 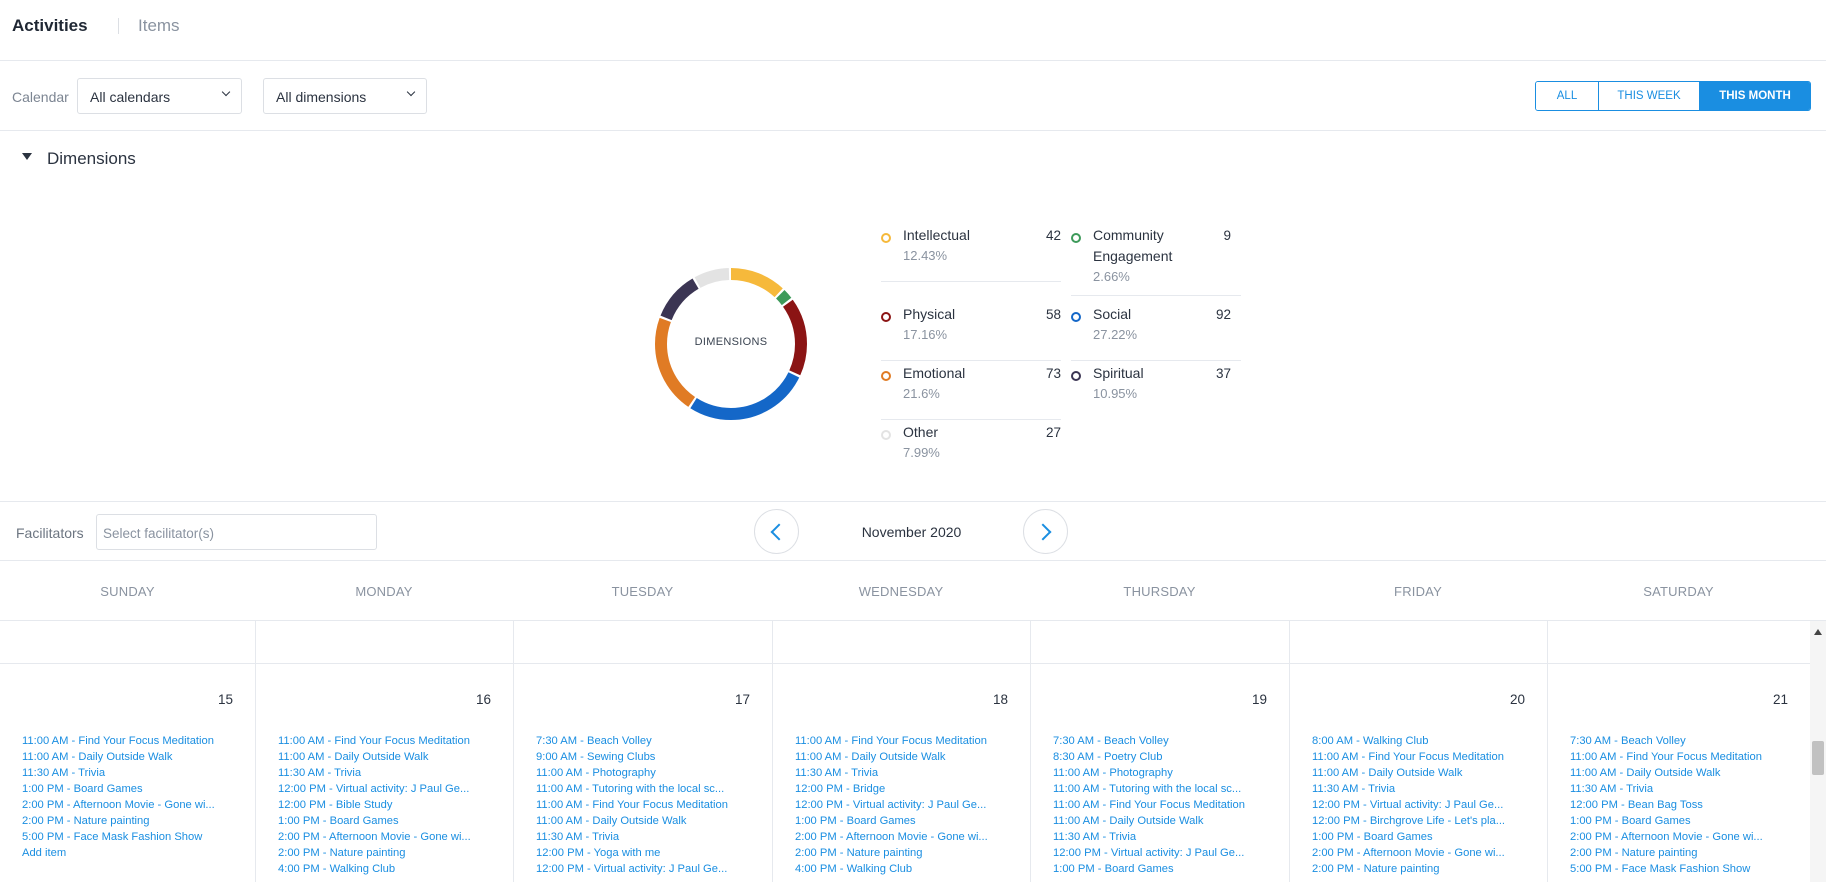 What do you see at coordinates (971, 332) in the screenshot?
I see `legend-item-physical: Physical 17.16% 58` at bounding box center [971, 332].